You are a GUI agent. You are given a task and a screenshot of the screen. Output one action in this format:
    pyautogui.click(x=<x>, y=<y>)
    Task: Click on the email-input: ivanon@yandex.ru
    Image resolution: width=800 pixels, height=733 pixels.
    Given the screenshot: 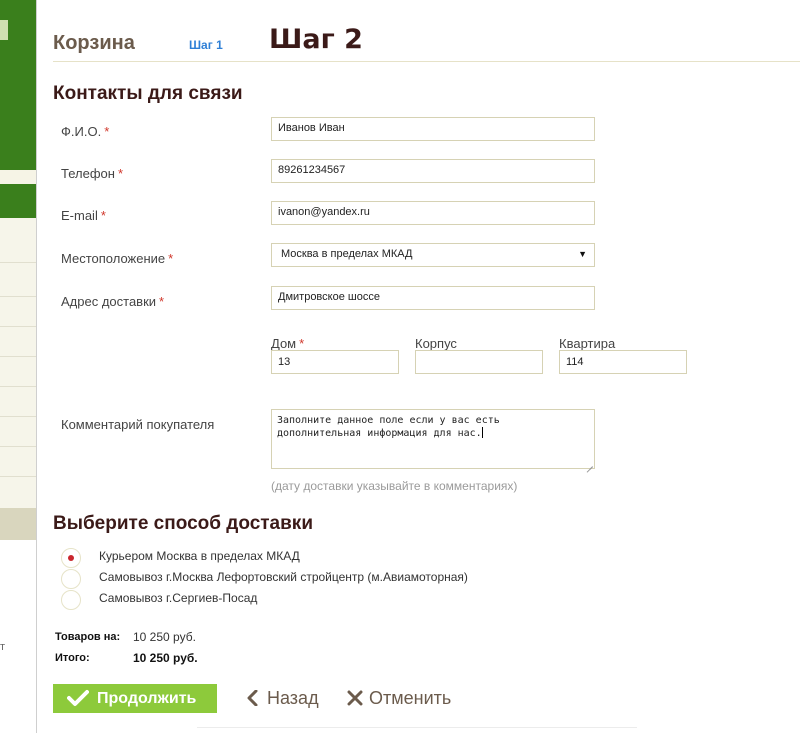 What is the action you would take?
    pyautogui.click(x=433, y=213)
    